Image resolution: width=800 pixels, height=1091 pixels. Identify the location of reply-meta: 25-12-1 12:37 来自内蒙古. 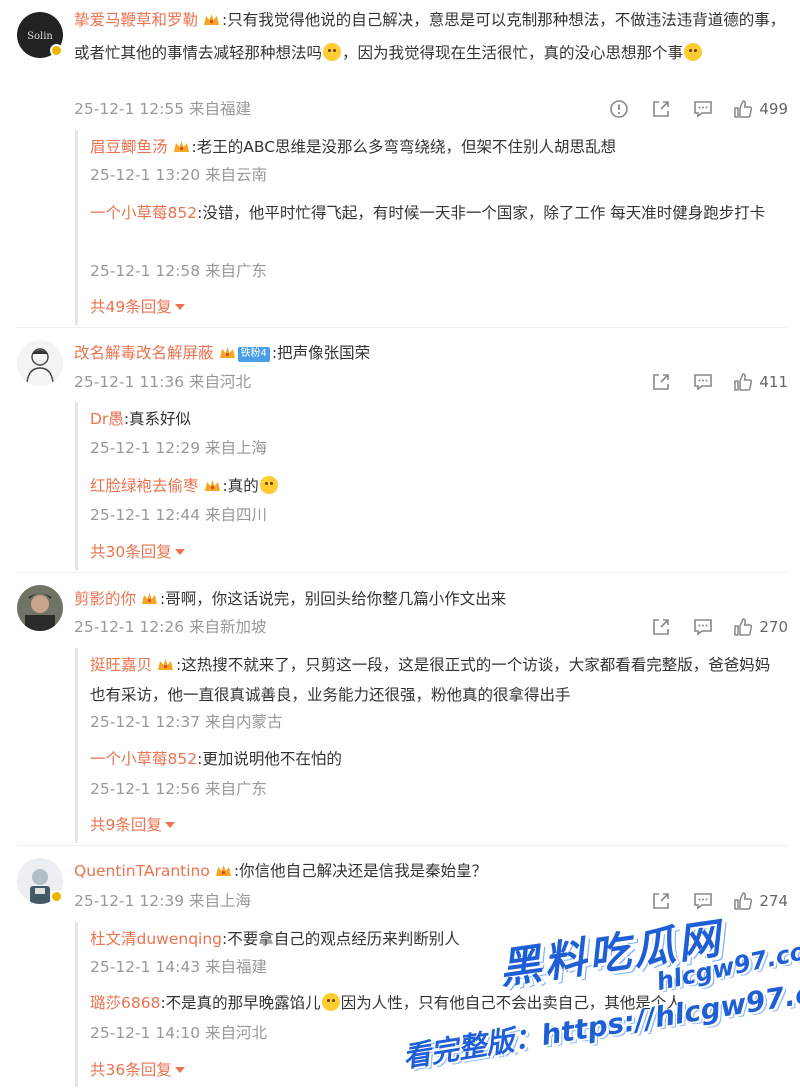
(186, 722).